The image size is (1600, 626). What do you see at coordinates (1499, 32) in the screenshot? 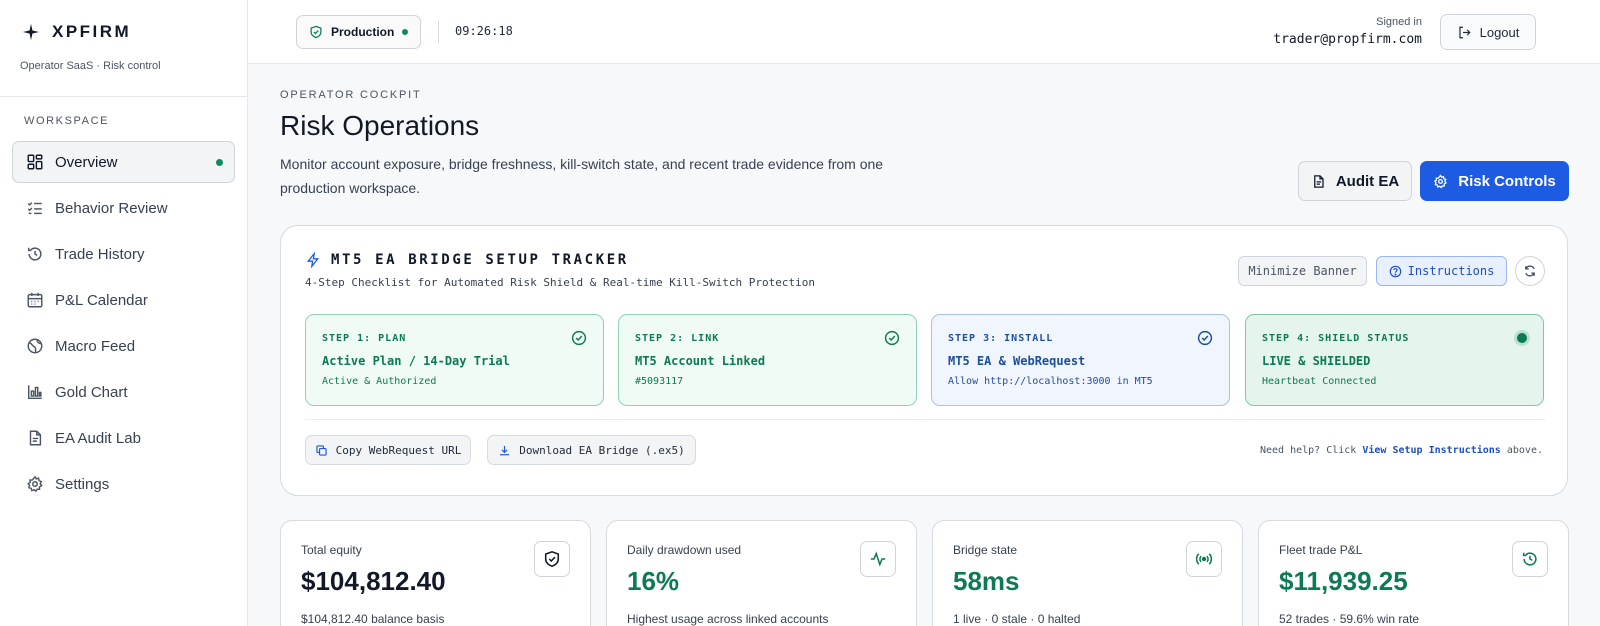
I see `logout-label: Logout` at bounding box center [1499, 32].